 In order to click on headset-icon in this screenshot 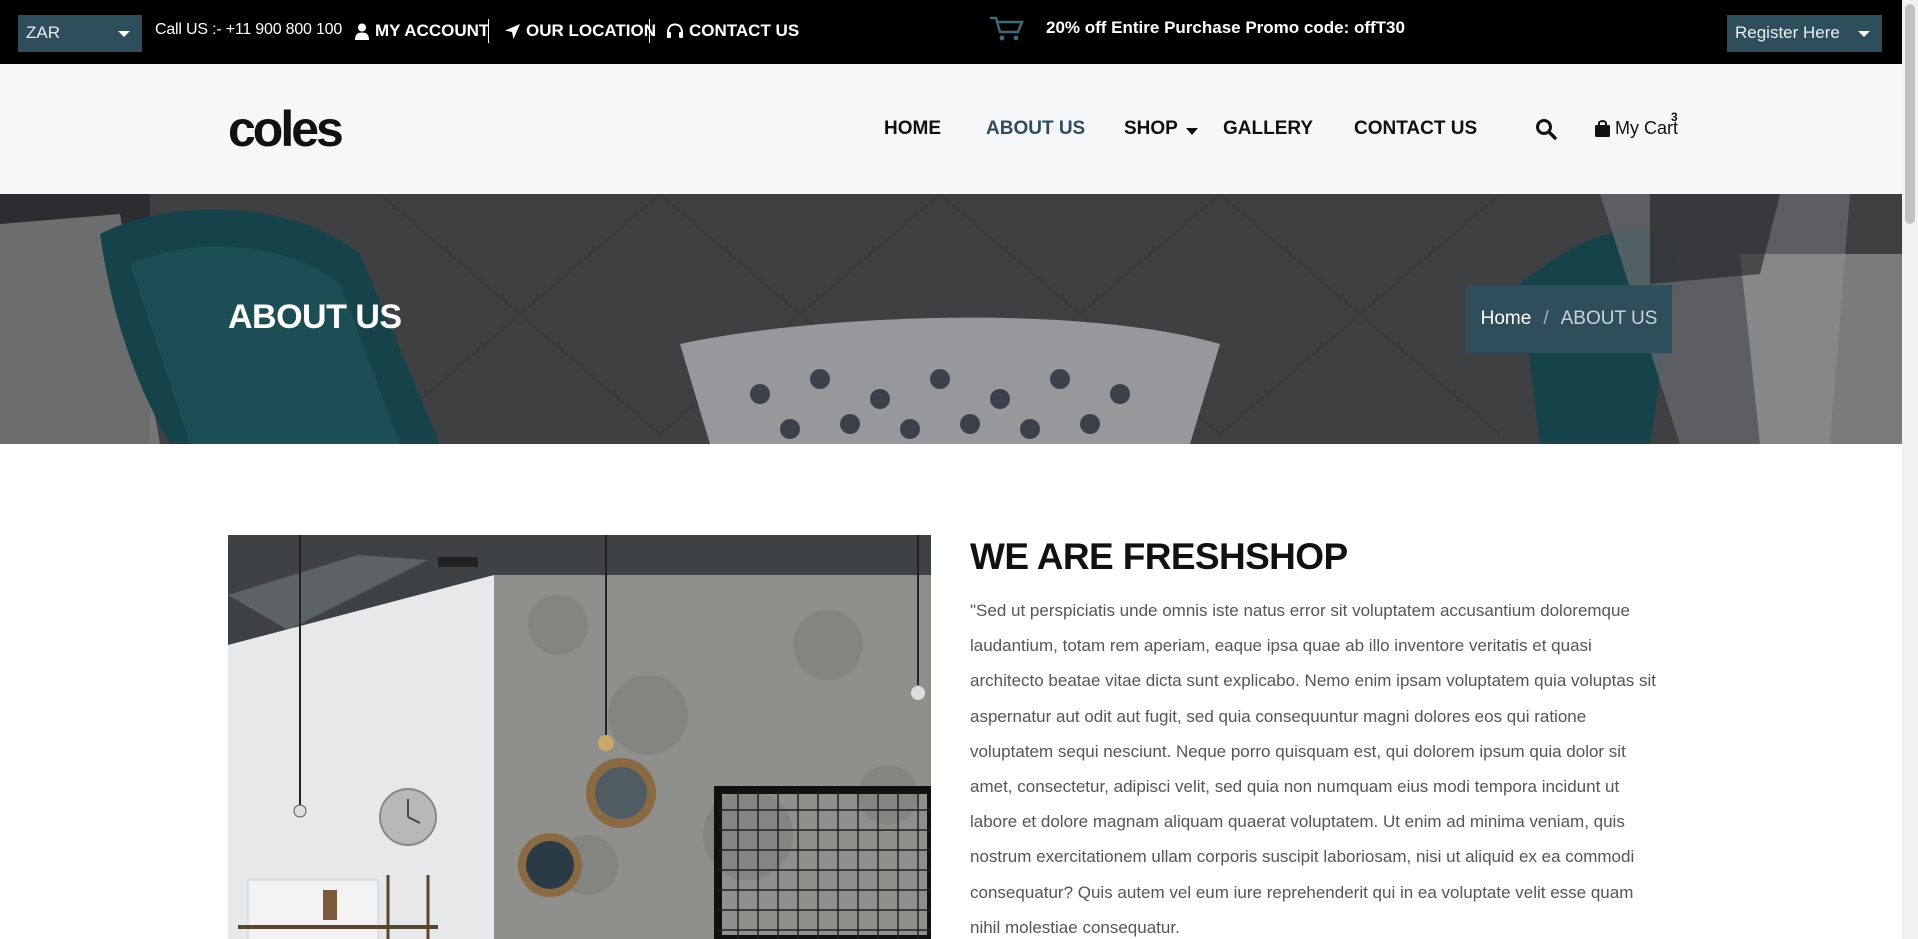, I will do `click(675, 30)`.